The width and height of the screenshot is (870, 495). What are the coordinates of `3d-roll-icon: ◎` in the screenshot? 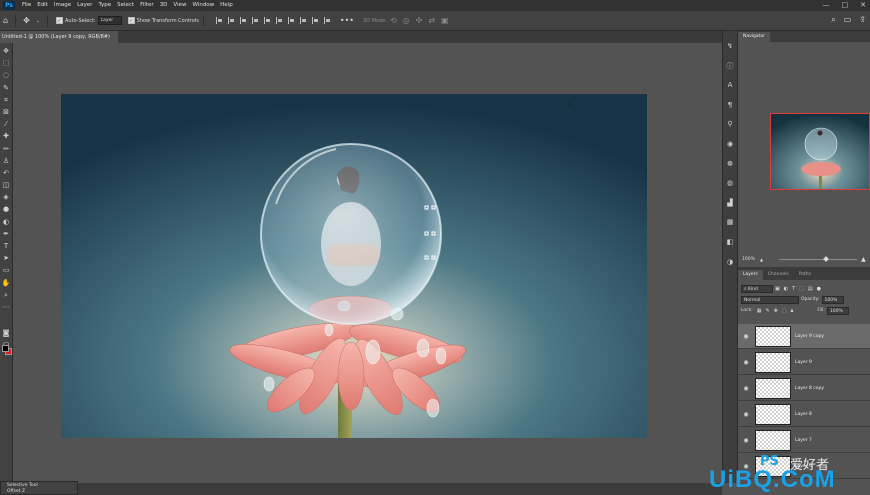 It's located at (406, 20).